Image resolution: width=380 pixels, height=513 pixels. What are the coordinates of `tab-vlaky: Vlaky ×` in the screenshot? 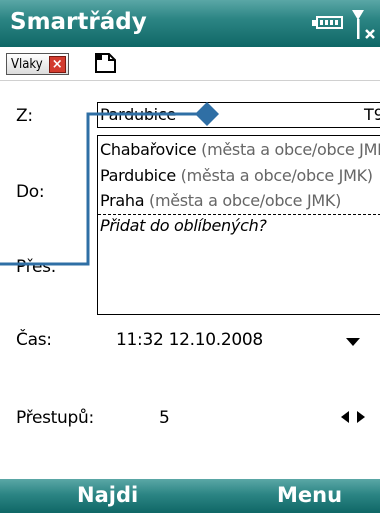 It's located at (37, 64).